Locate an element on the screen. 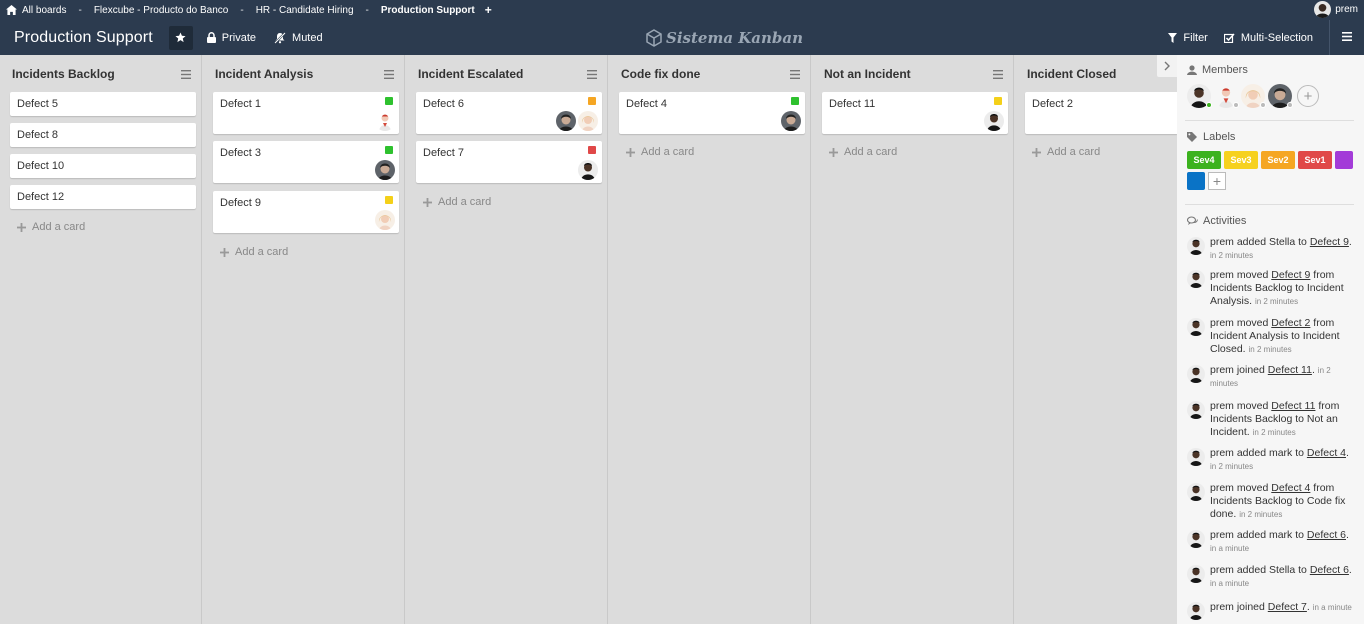 This screenshot has width=1364, height=624. list-title: Incidents Backlog is located at coordinates (63, 74).